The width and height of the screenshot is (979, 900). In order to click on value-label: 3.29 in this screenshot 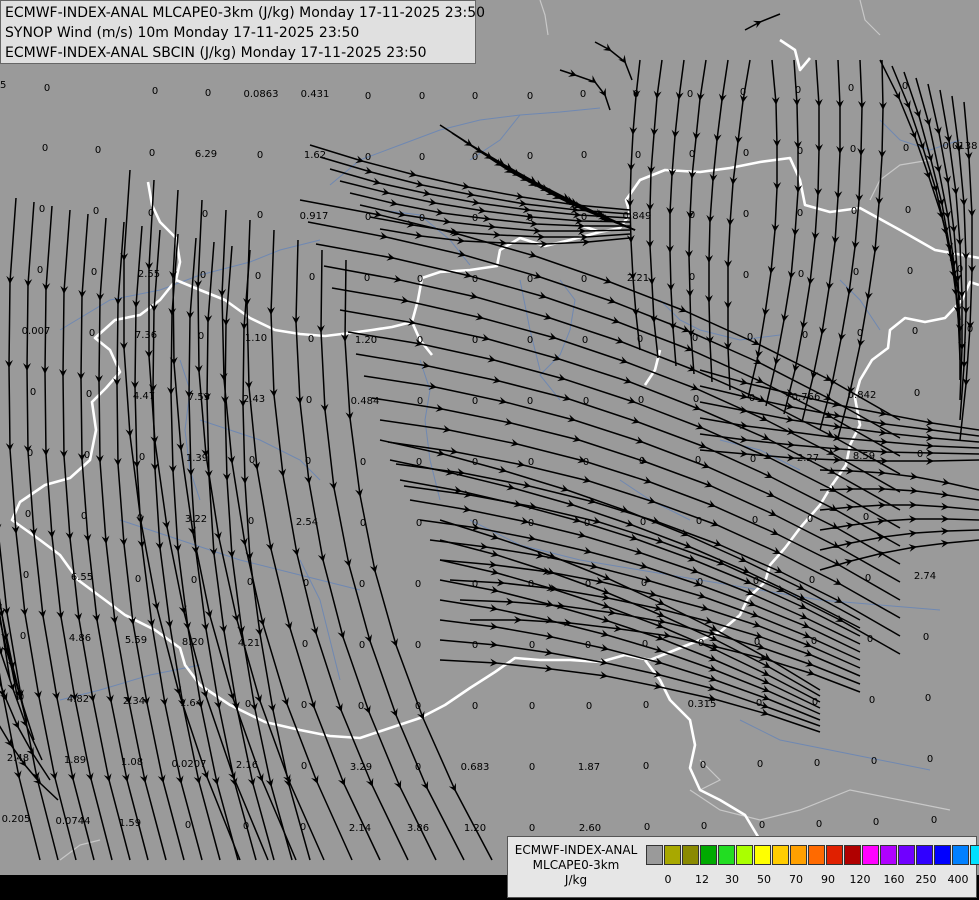, I will do `click(361, 767)`.